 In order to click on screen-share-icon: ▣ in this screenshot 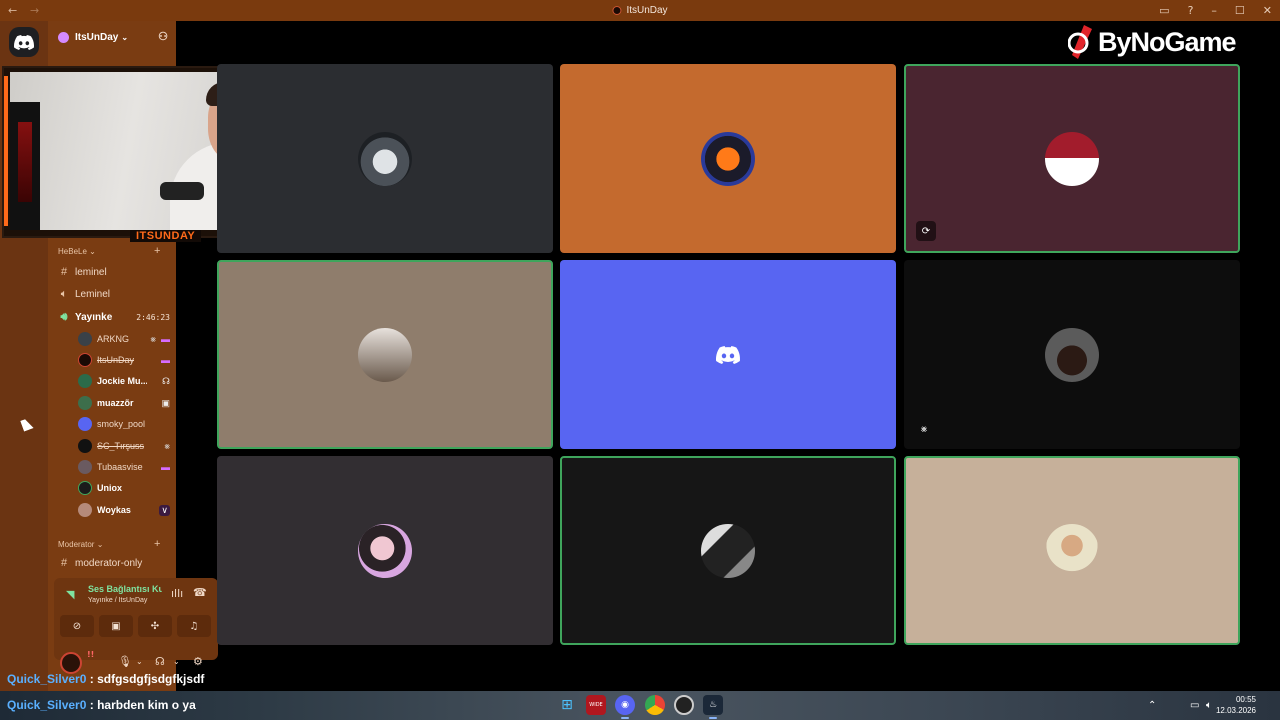, I will do `click(116, 626)`.